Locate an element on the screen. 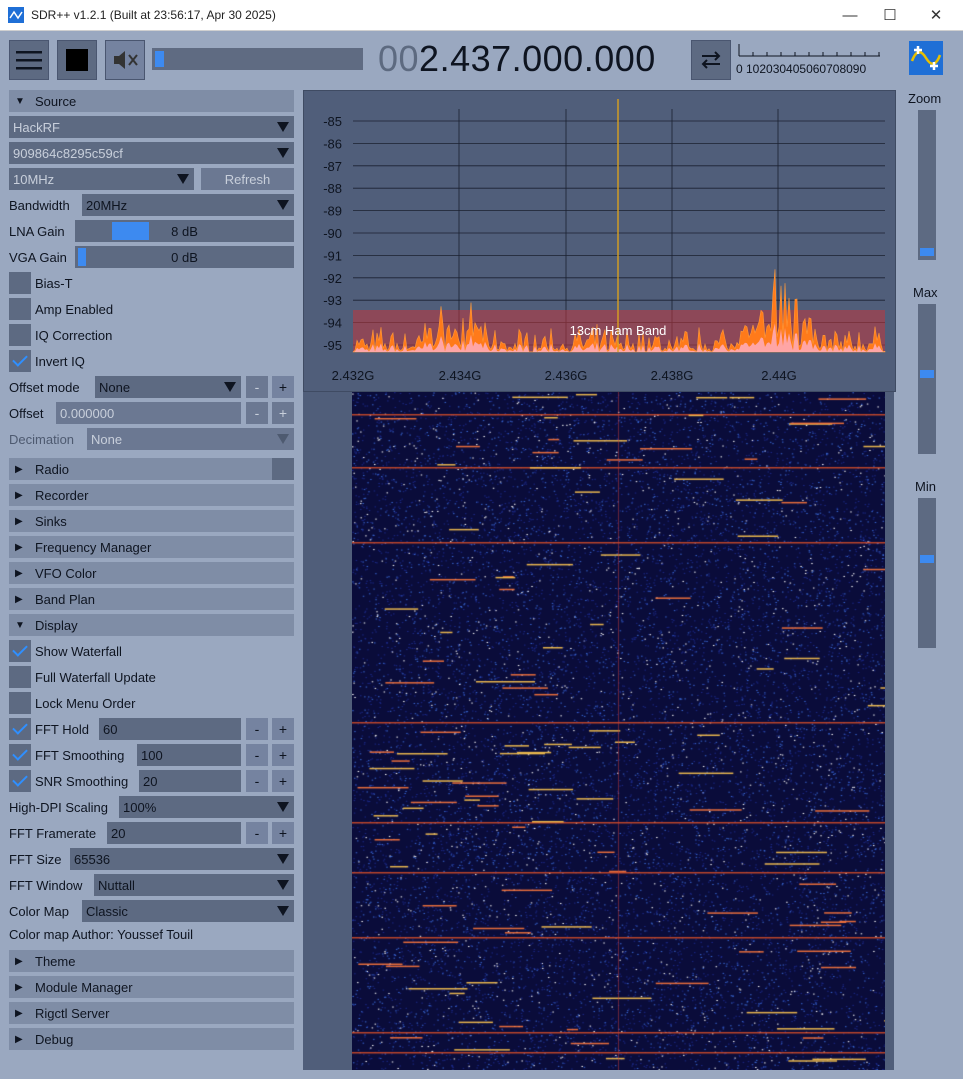  frequency-digits: 2.437.000.000 is located at coordinates (537, 58).